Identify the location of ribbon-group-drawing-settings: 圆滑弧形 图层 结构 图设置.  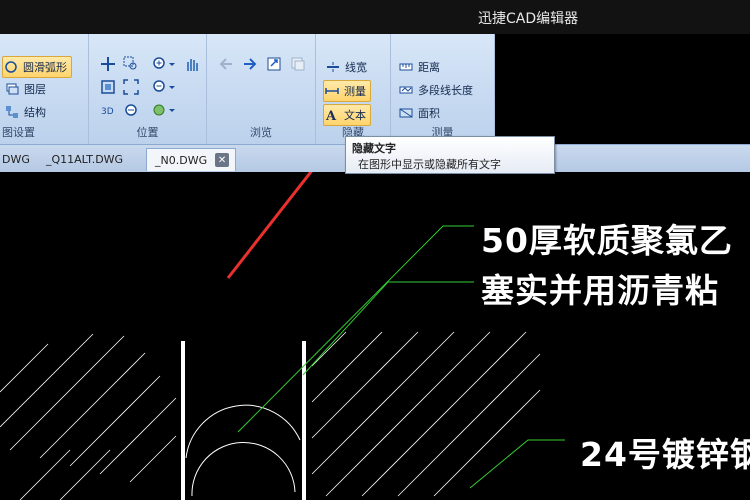
(44, 89).